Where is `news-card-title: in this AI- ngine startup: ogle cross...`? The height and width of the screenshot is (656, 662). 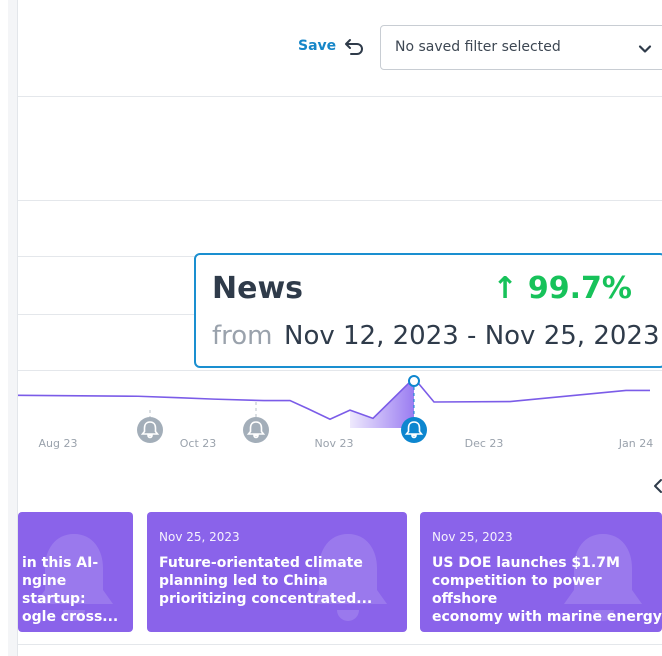
news-card-title: in this AI- ngine startup: ogle cross... is located at coordinates (70, 590).